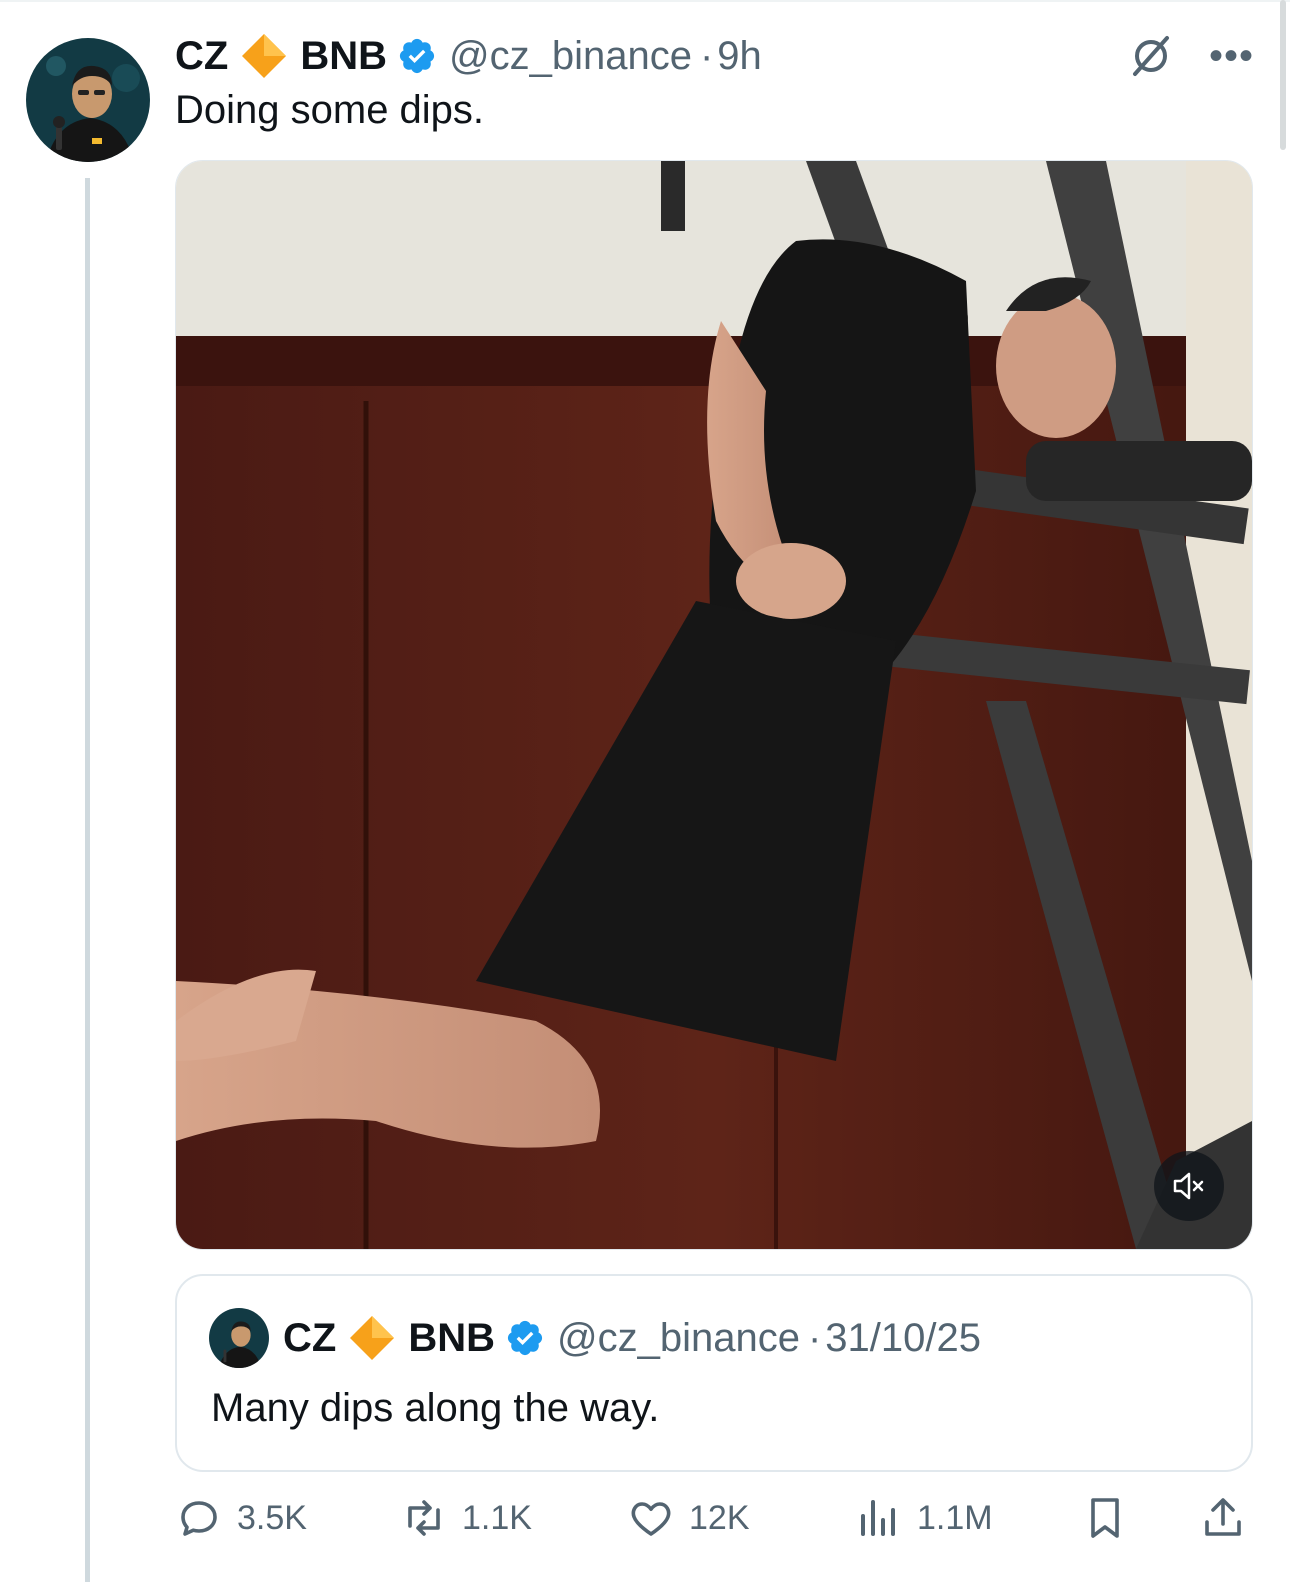  Describe the element at coordinates (424, 1518) in the screenshot. I see `repost-icon` at that location.